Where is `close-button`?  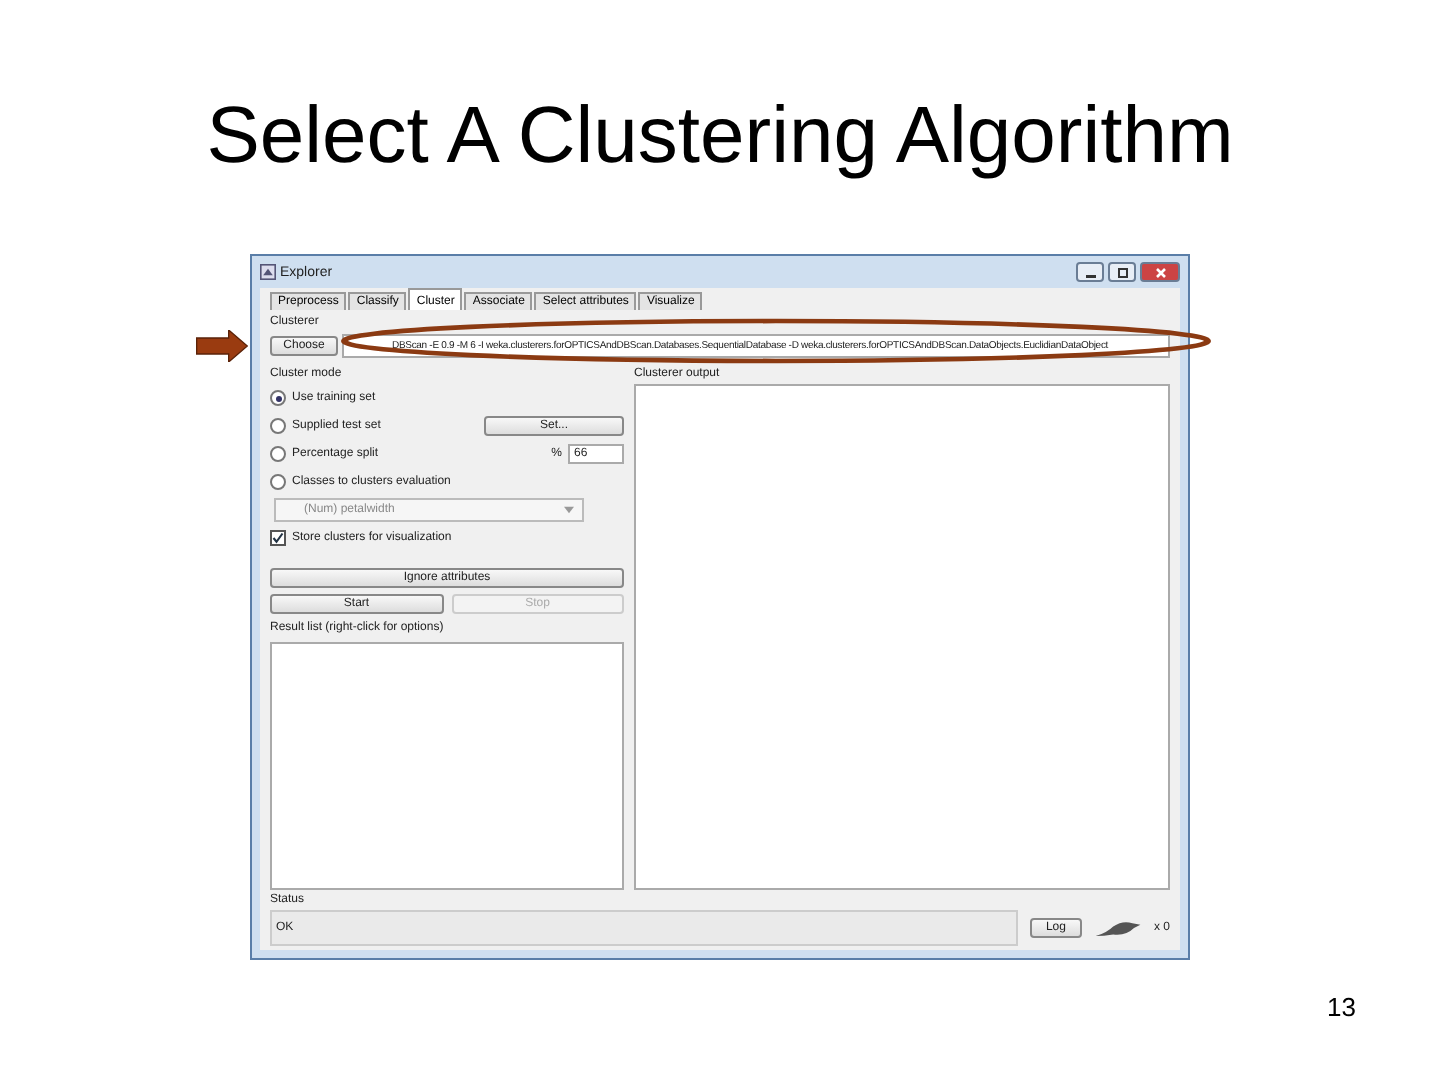 close-button is located at coordinates (1160, 272).